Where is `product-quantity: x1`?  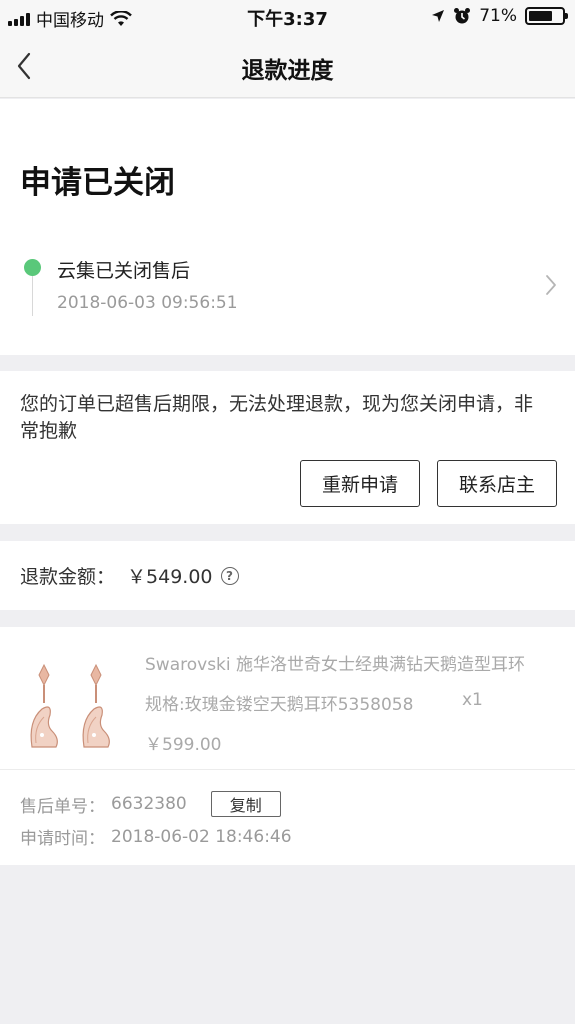
product-quantity: x1 is located at coordinates (472, 700).